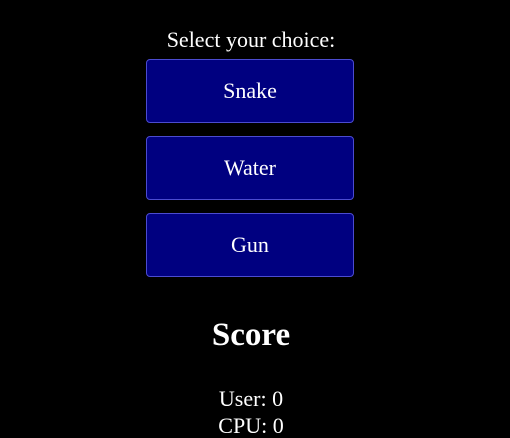  I want to click on cpu-score: CPU: 0, so click(251, 425).